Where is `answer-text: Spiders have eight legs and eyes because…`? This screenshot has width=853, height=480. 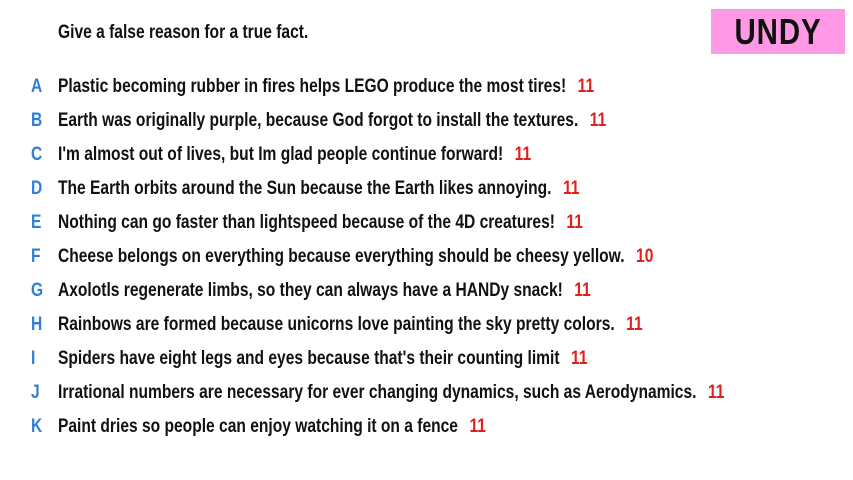
answer-text: Spiders have eight legs and eyes because… is located at coordinates (309, 358).